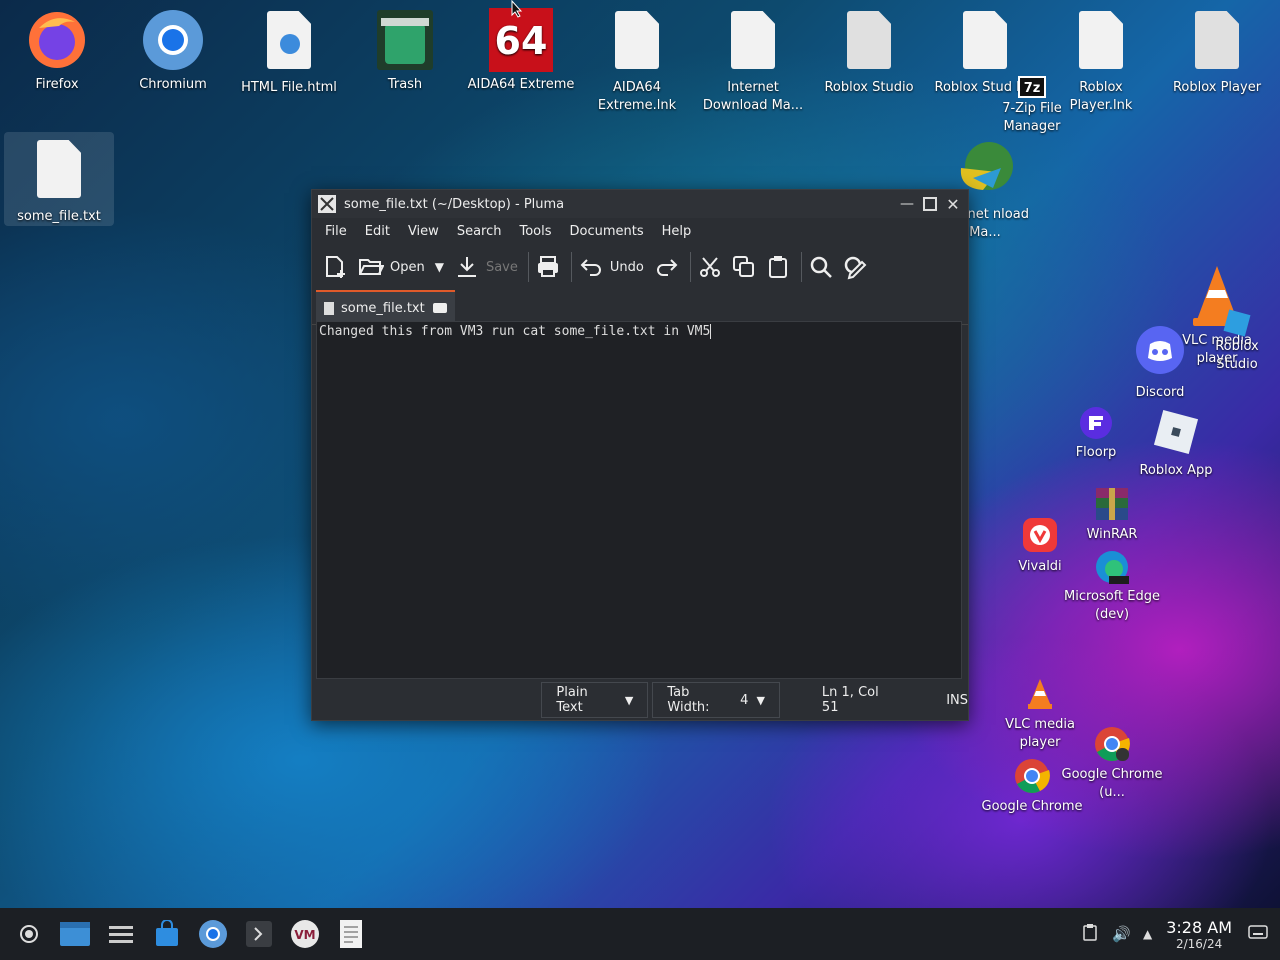  I want to click on undo-button: Undo, so click(611, 267).